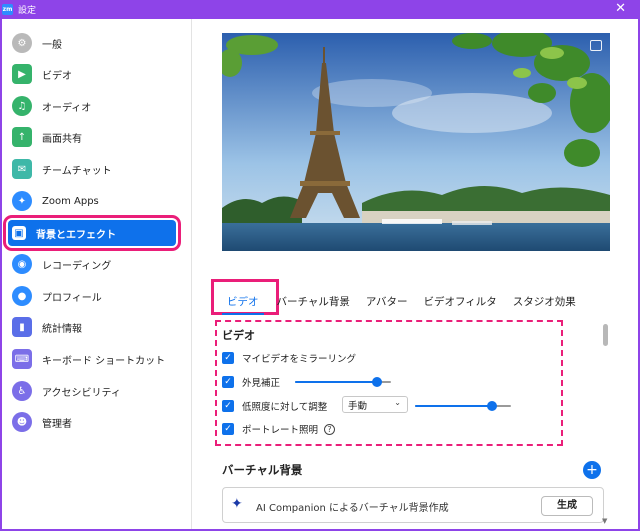 This screenshot has height=531, width=640. Describe the element at coordinates (261, 383) in the screenshot. I see `touch-up-label: 外見補正` at that location.